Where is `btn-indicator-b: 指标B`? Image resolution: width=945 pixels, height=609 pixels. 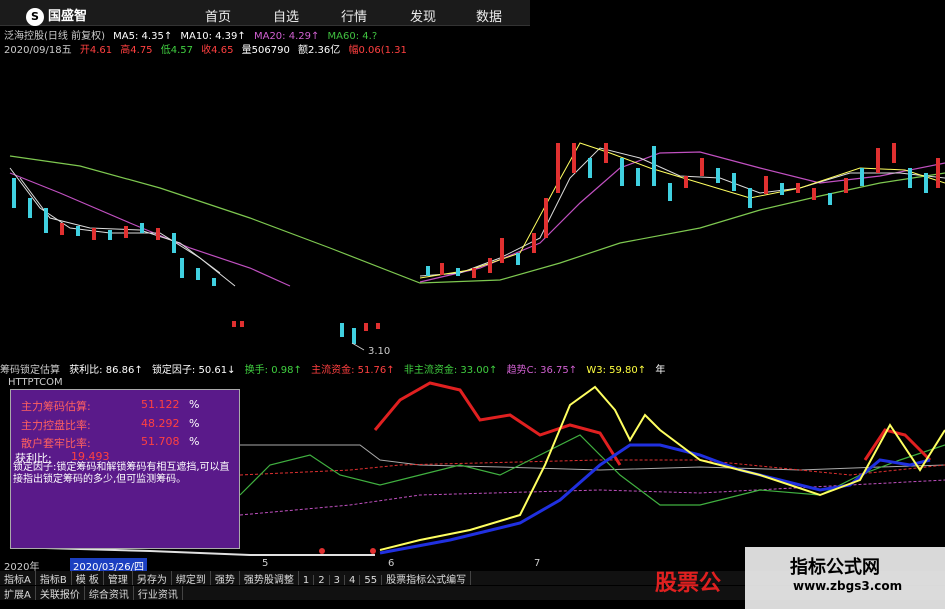
btn-indicator-b: 指标B is located at coordinates (54, 578).